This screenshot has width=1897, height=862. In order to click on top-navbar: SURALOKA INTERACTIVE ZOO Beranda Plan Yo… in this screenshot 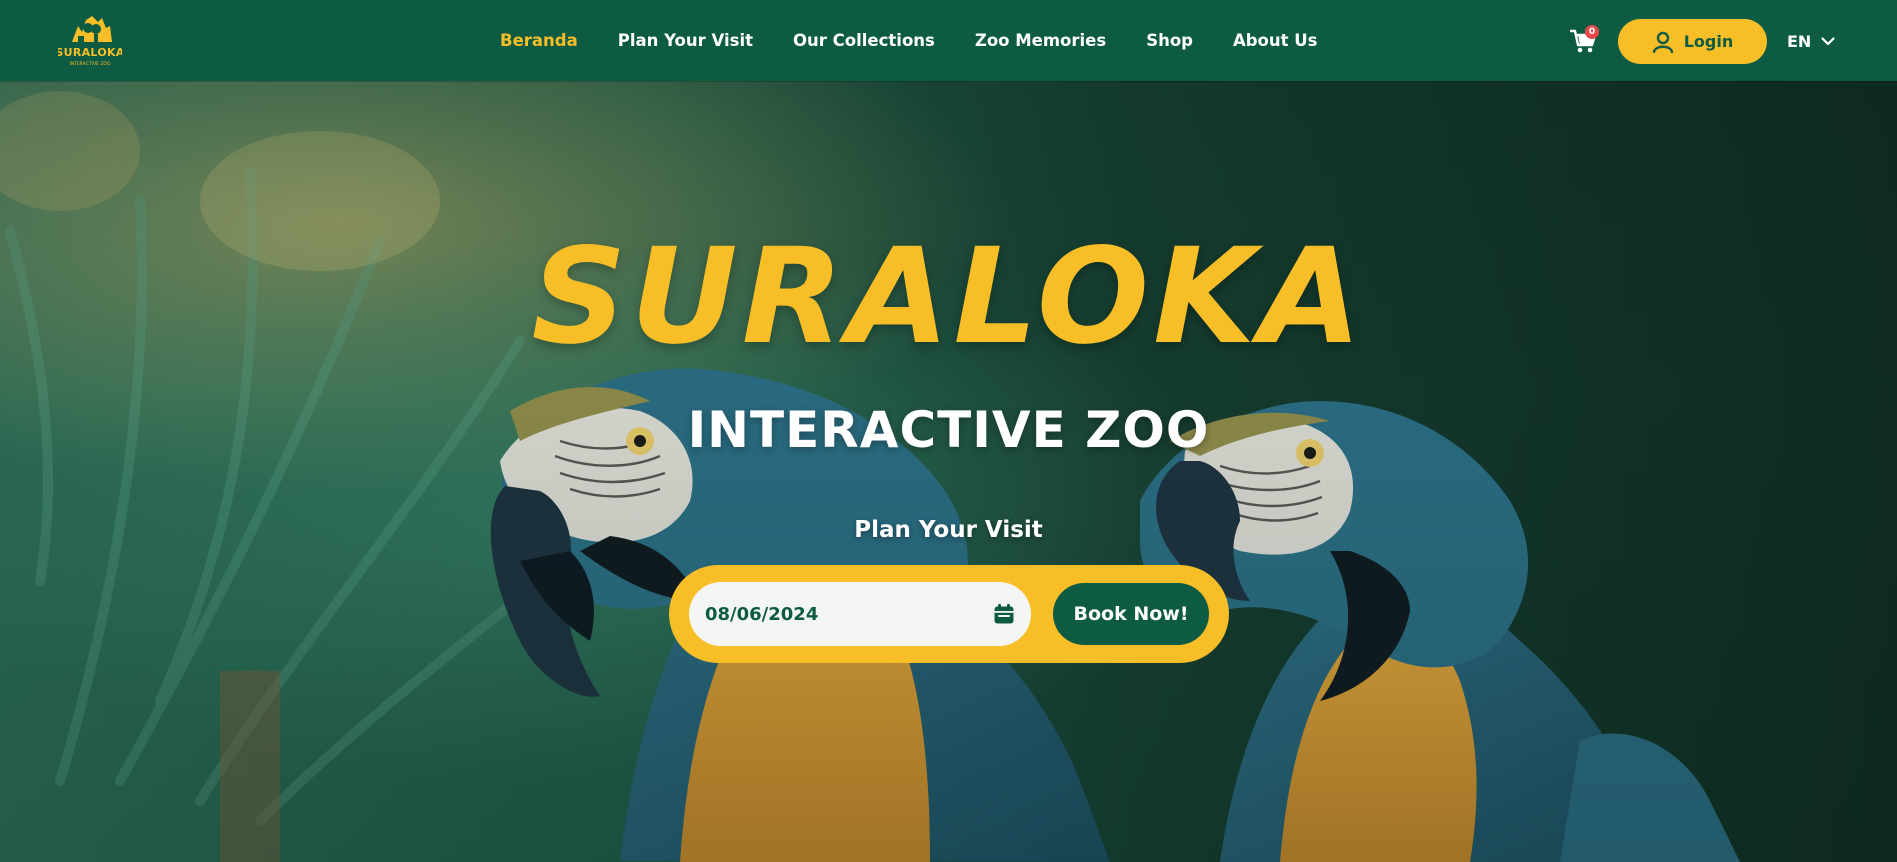, I will do `click(948, 40)`.